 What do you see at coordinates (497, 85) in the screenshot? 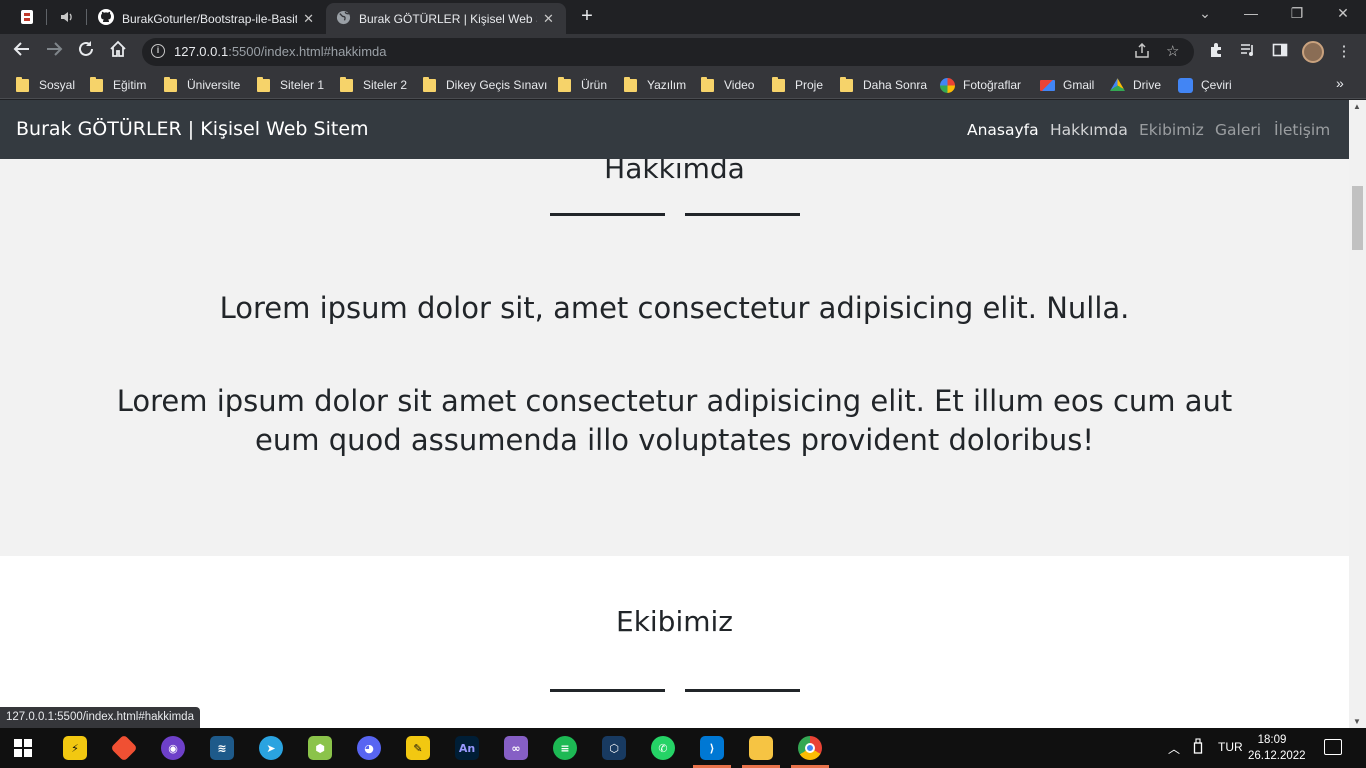
I see `bookmark-label: Dikey Geçis Sınavı` at bounding box center [497, 85].